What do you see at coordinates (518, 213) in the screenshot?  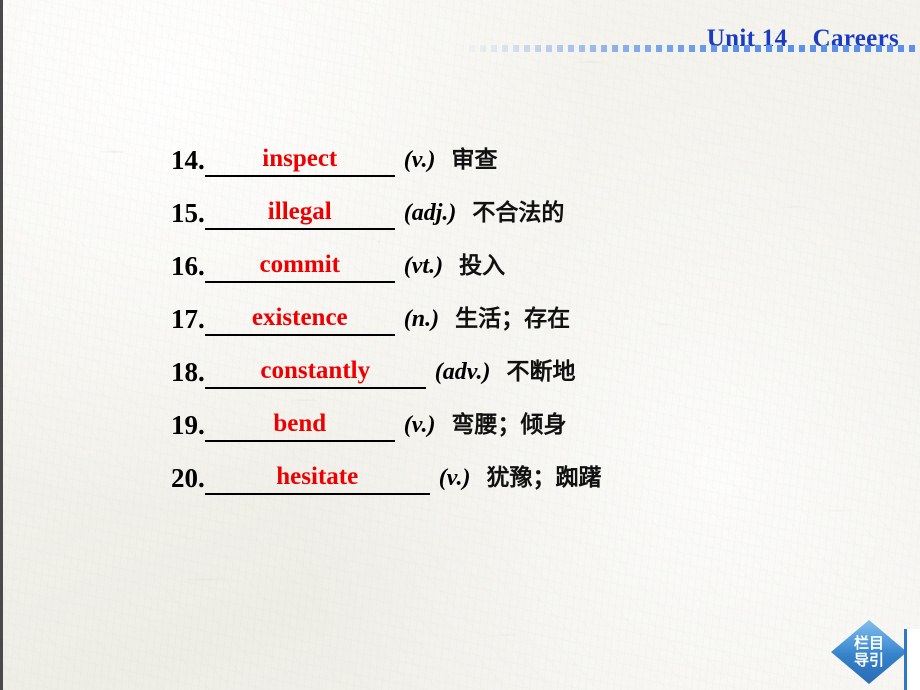 I see `vocab-gloss: 不合法的` at bounding box center [518, 213].